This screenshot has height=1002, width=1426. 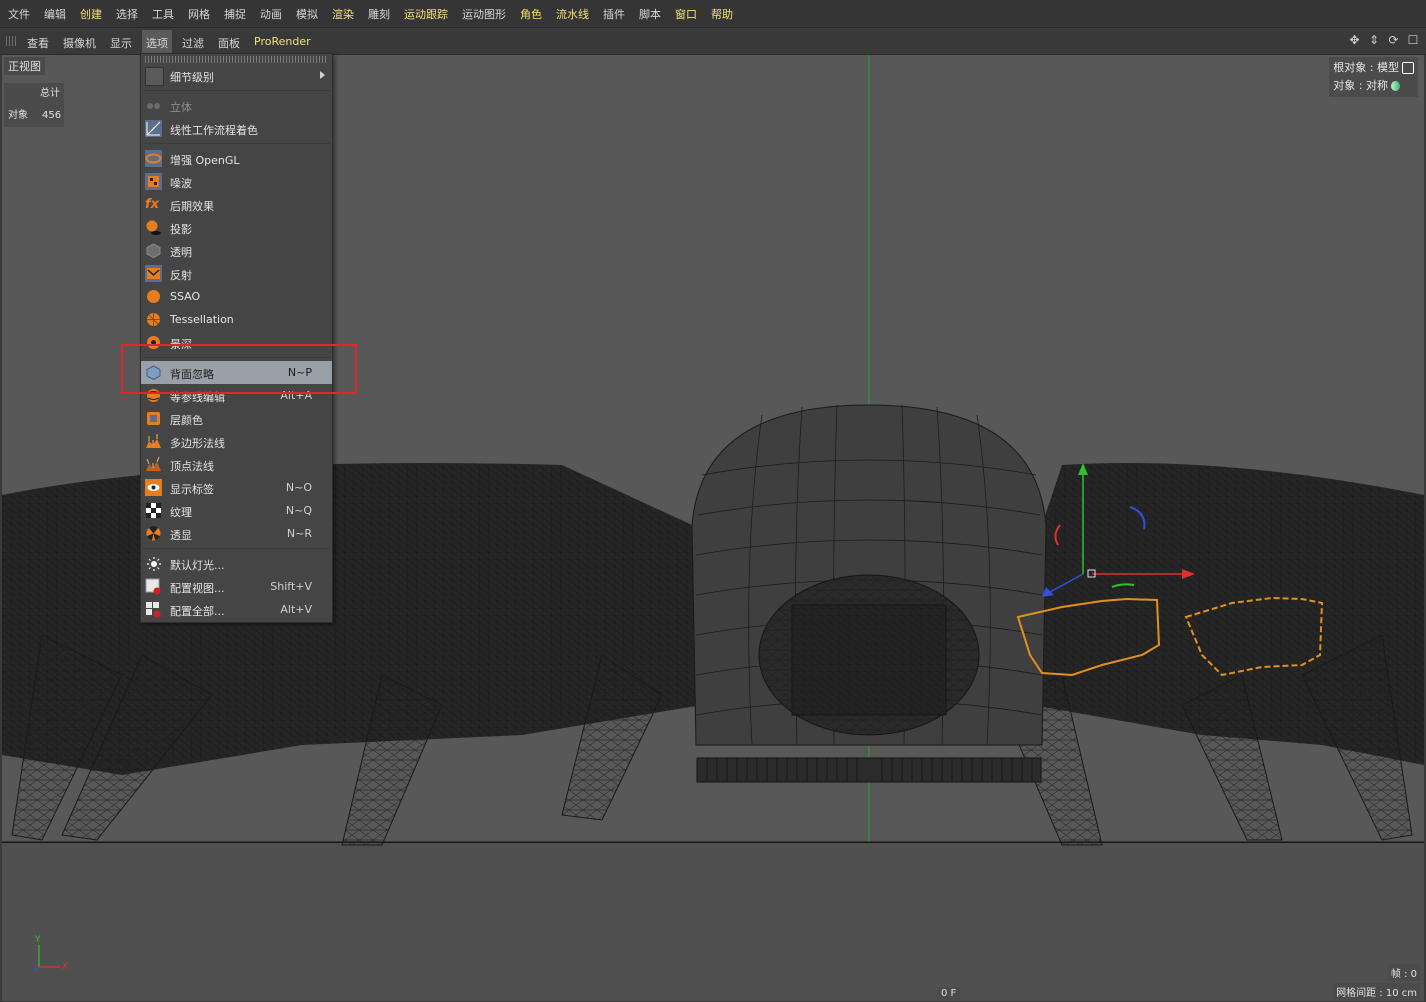 What do you see at coordinates (181, 252) in the screenshot?
I see `menu-item-label: 透明` at bounding box center [181, 252].